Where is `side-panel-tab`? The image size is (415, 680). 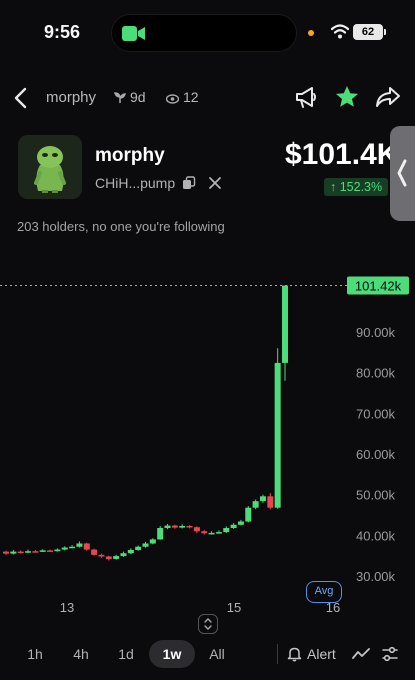 side-panel-tab is located at coordinates (402, 173).